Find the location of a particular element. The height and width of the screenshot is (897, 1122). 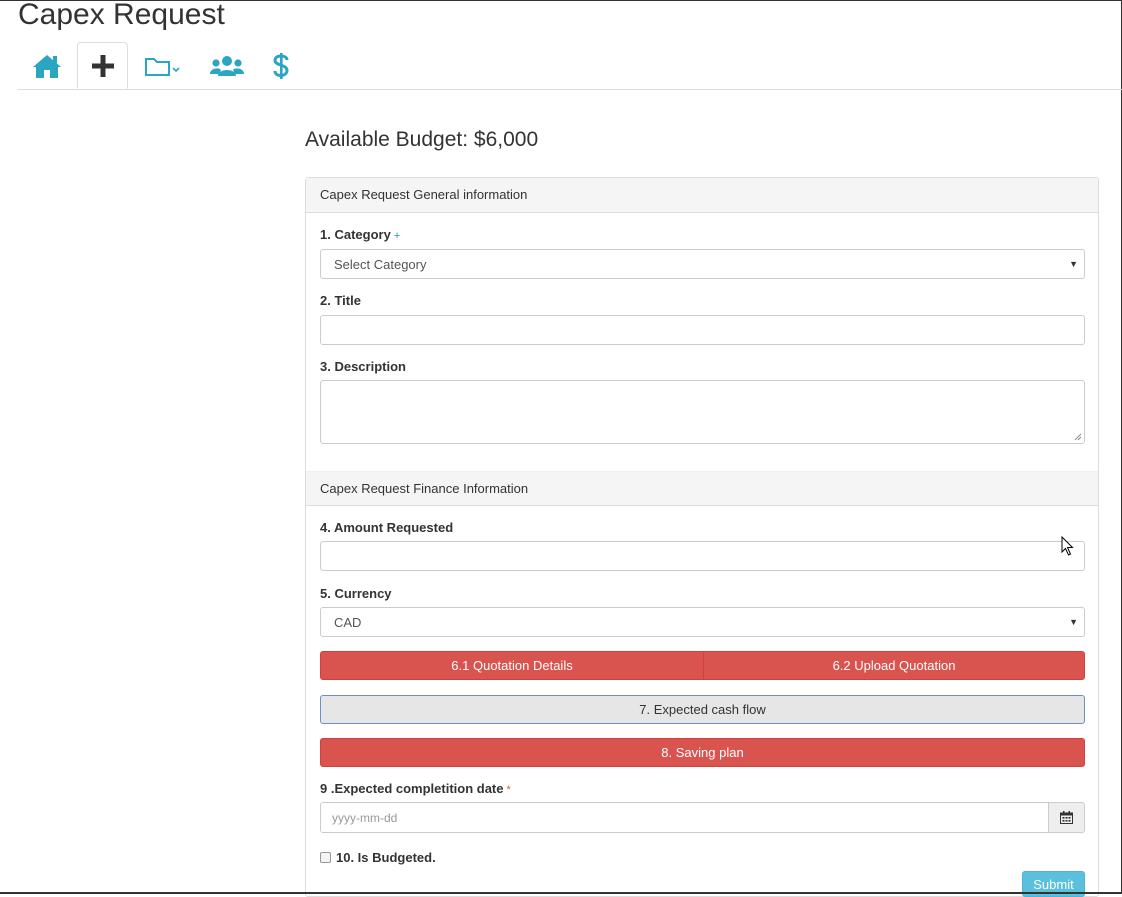

available-budget: Available Budget: $6,000 is located at coordinates (422, 139).